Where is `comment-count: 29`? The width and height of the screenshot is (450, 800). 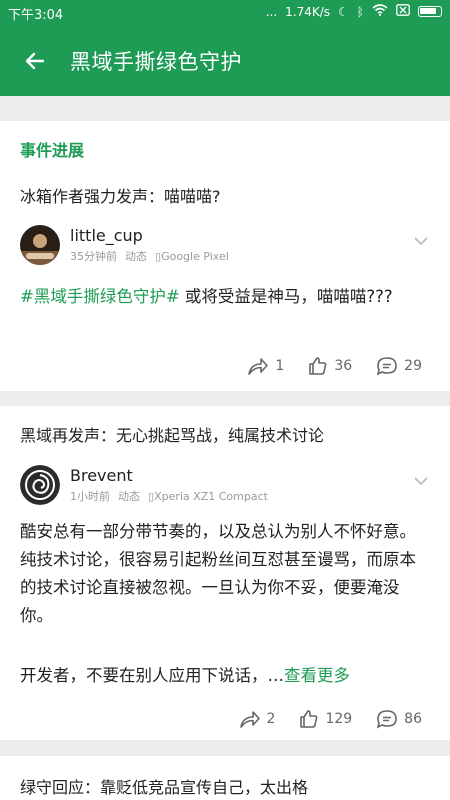
comment-count: 29 is located at coordinates (413, 366).